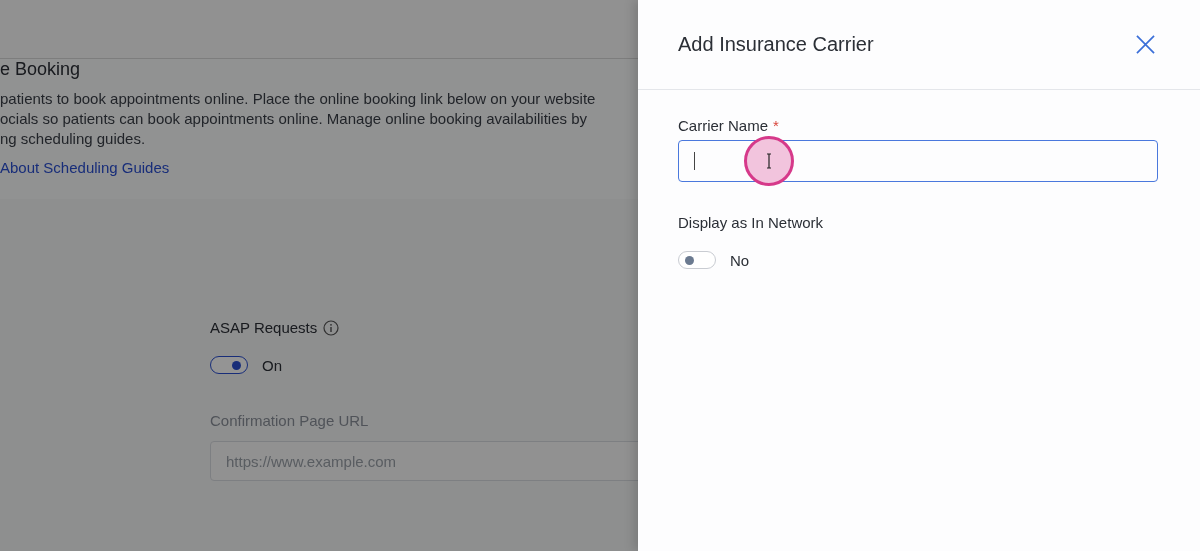 The width and height of the screenshot is (1200, 551). Describe the element at coordinates (290, 420) in the screenshot. I see `field-label: Confirmation Page URL` at that location.